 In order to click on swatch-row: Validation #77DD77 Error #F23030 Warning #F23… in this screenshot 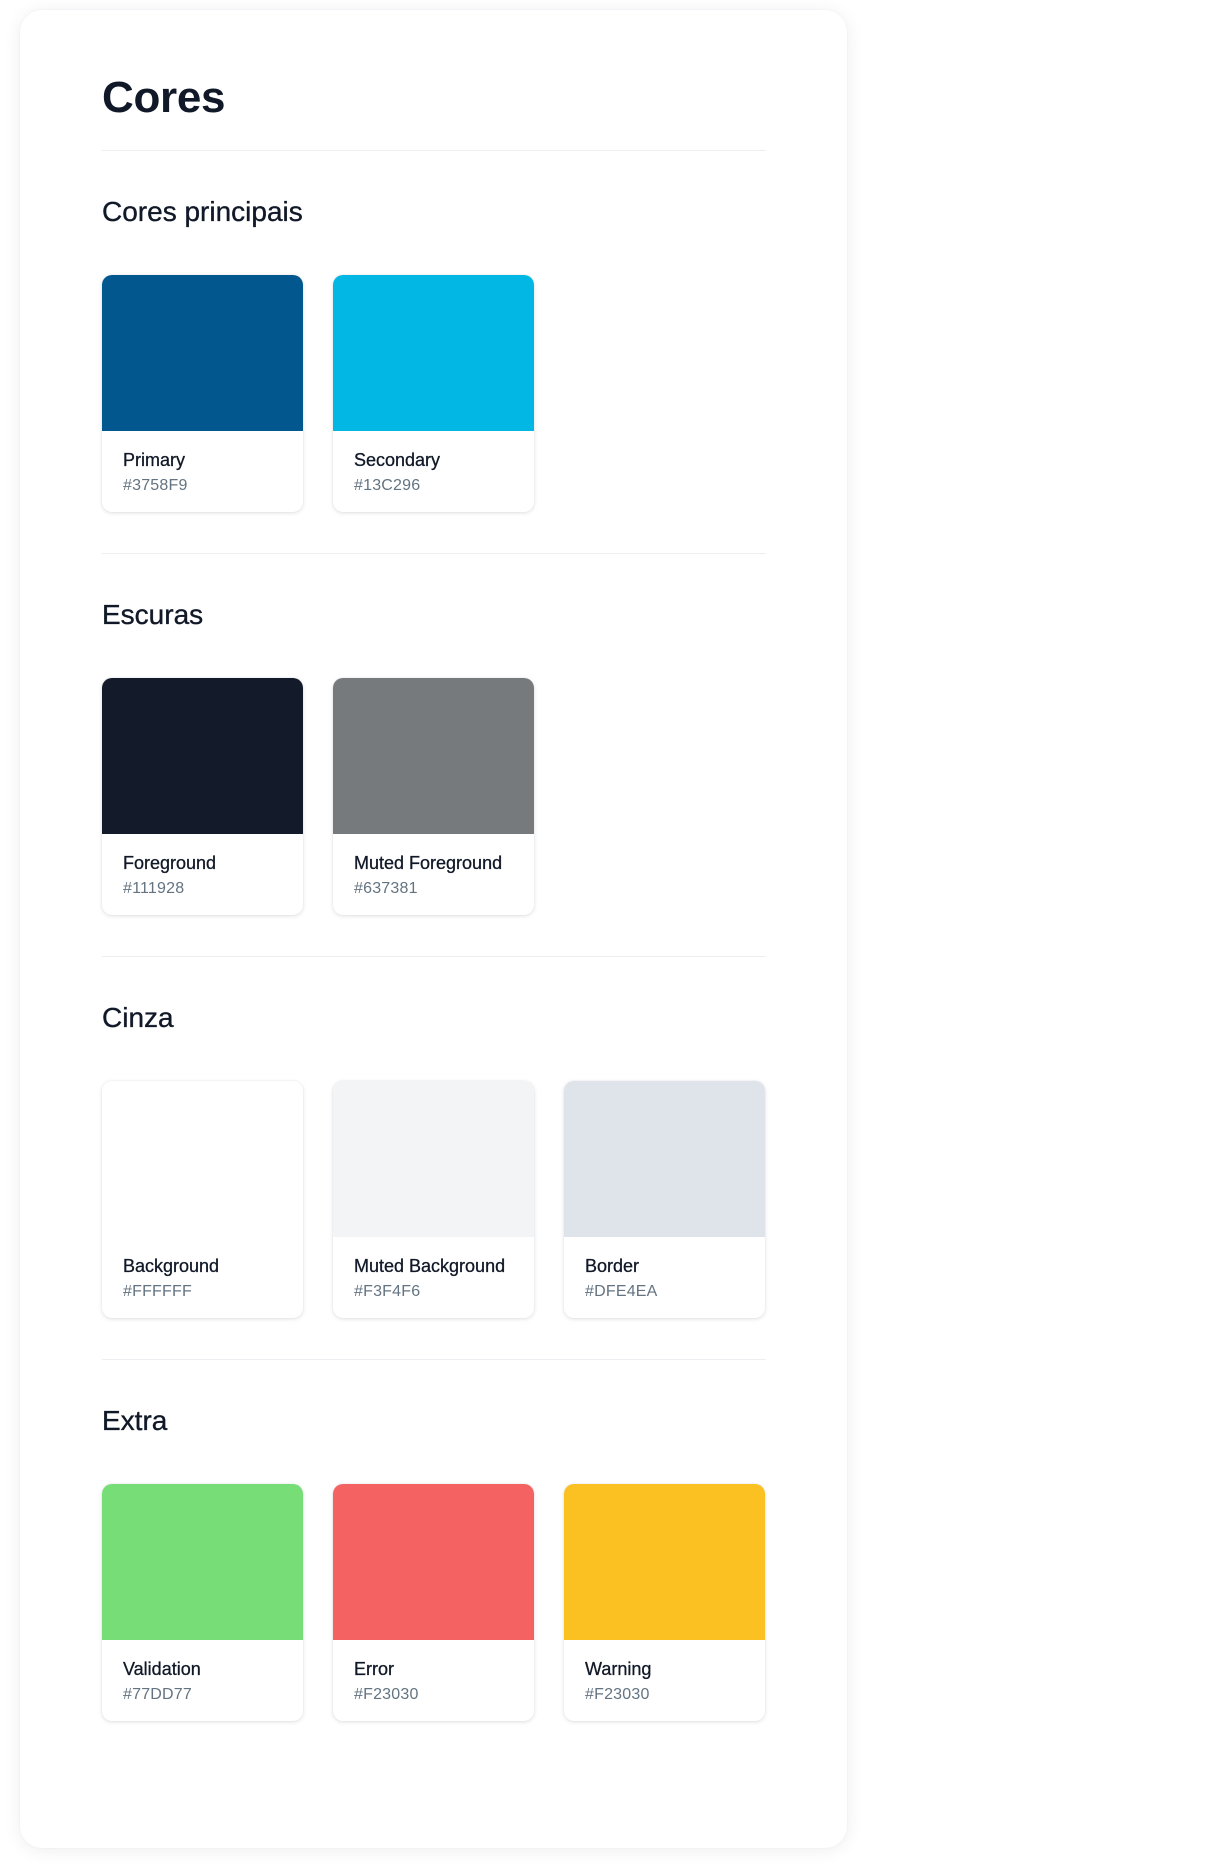, I will do `click(434, 1602)`.